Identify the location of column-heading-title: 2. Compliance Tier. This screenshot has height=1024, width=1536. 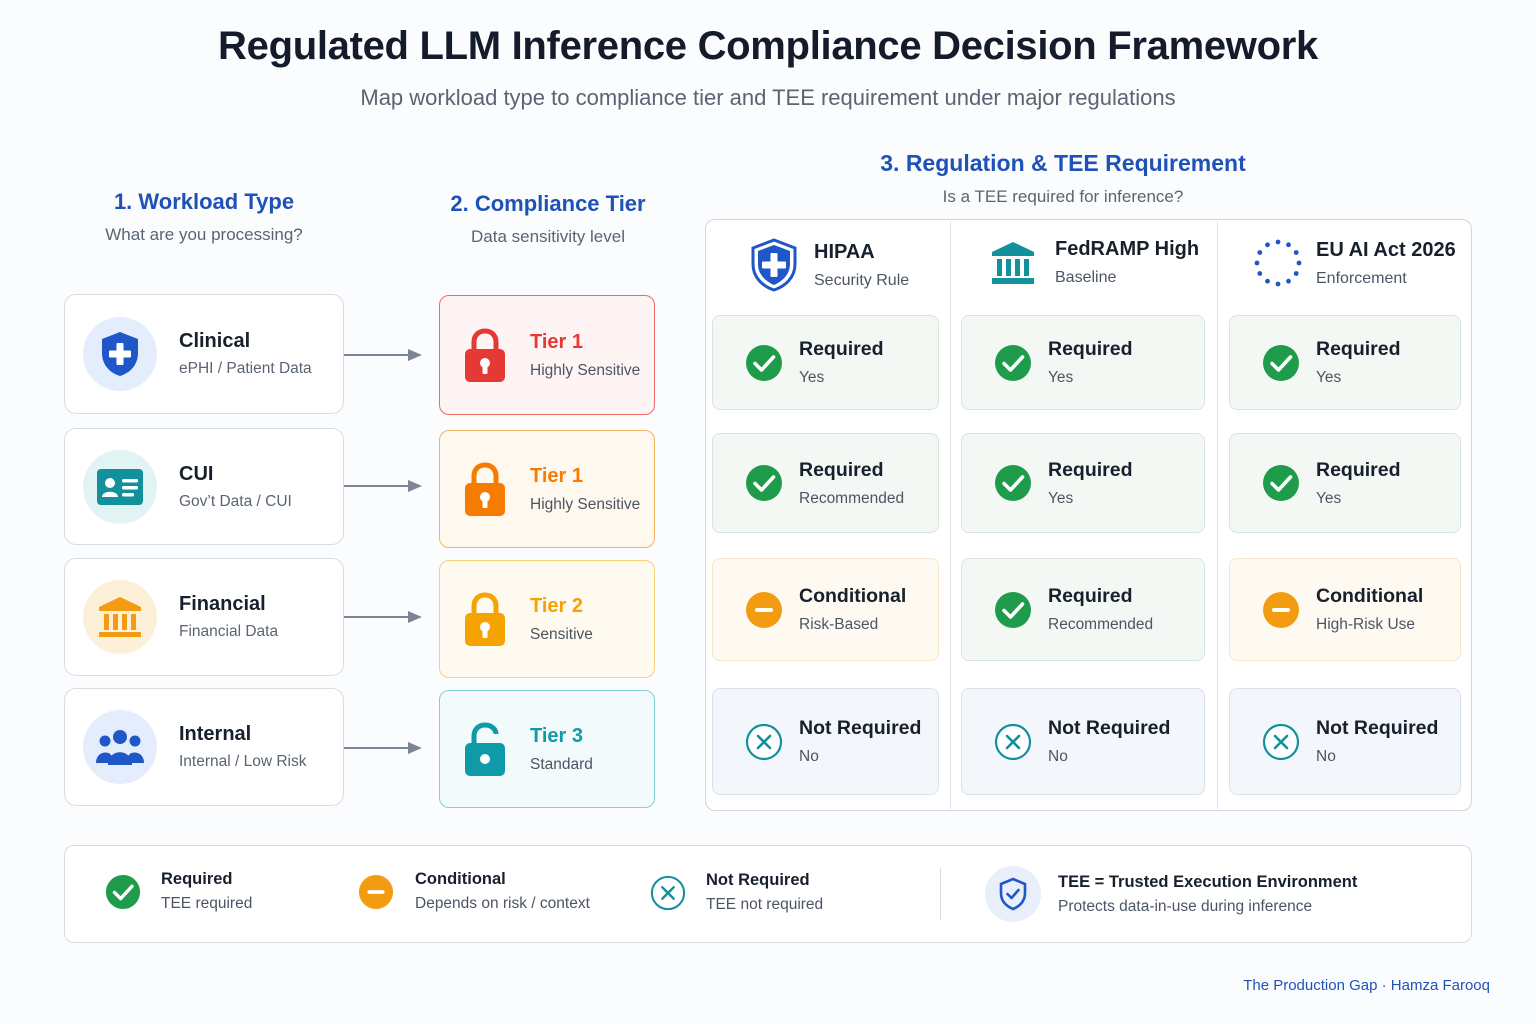
(548, 203).